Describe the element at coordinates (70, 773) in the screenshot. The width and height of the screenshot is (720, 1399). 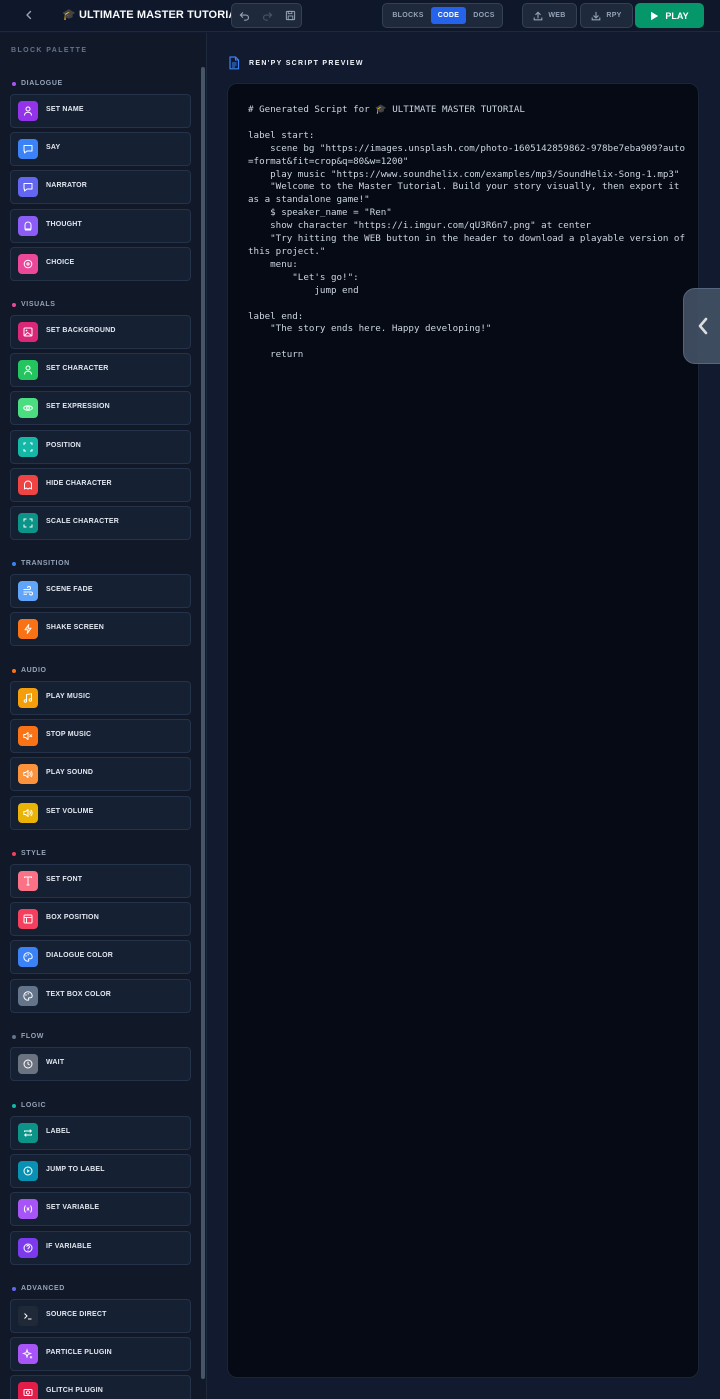
I see `block-label: PLAY SOUND` at that location.